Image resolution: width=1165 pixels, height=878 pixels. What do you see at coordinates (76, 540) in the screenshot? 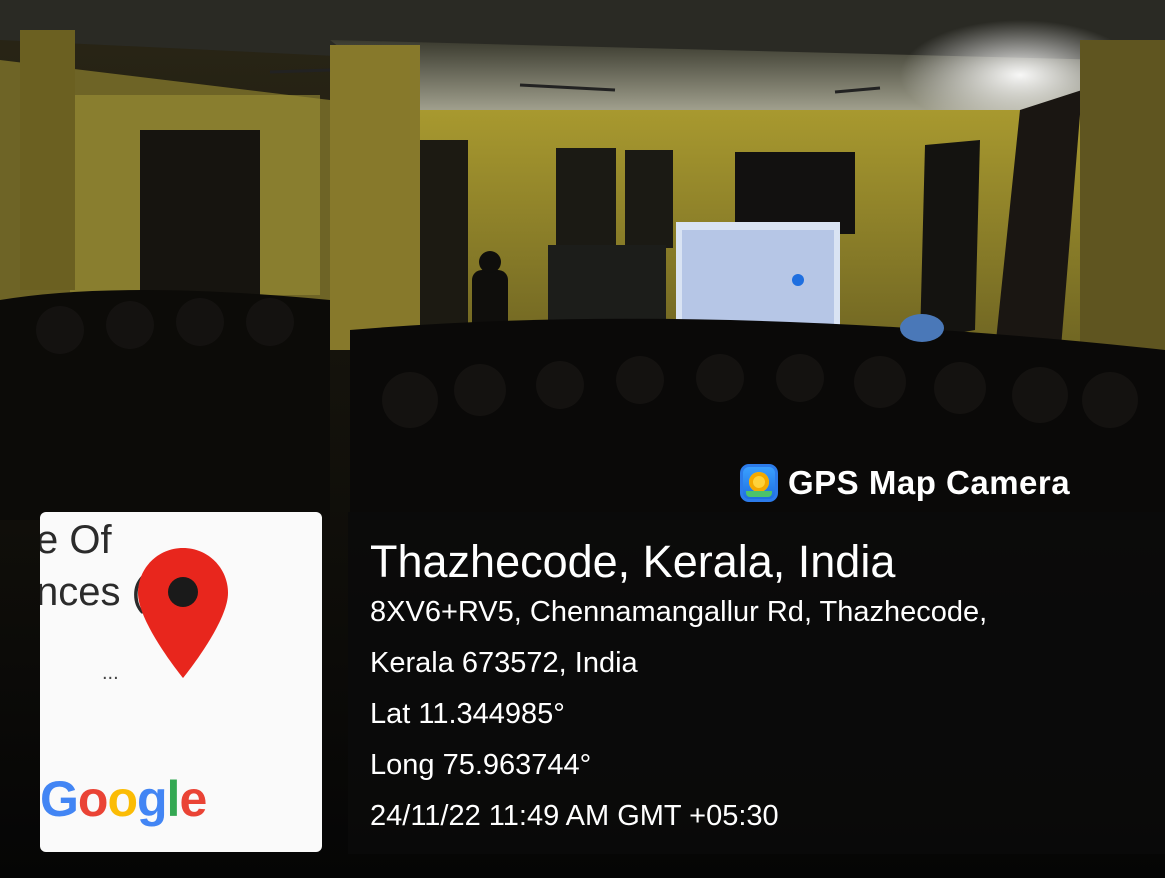
I see `map-place-label-line1: e Of` at bounding box center [76, 540].